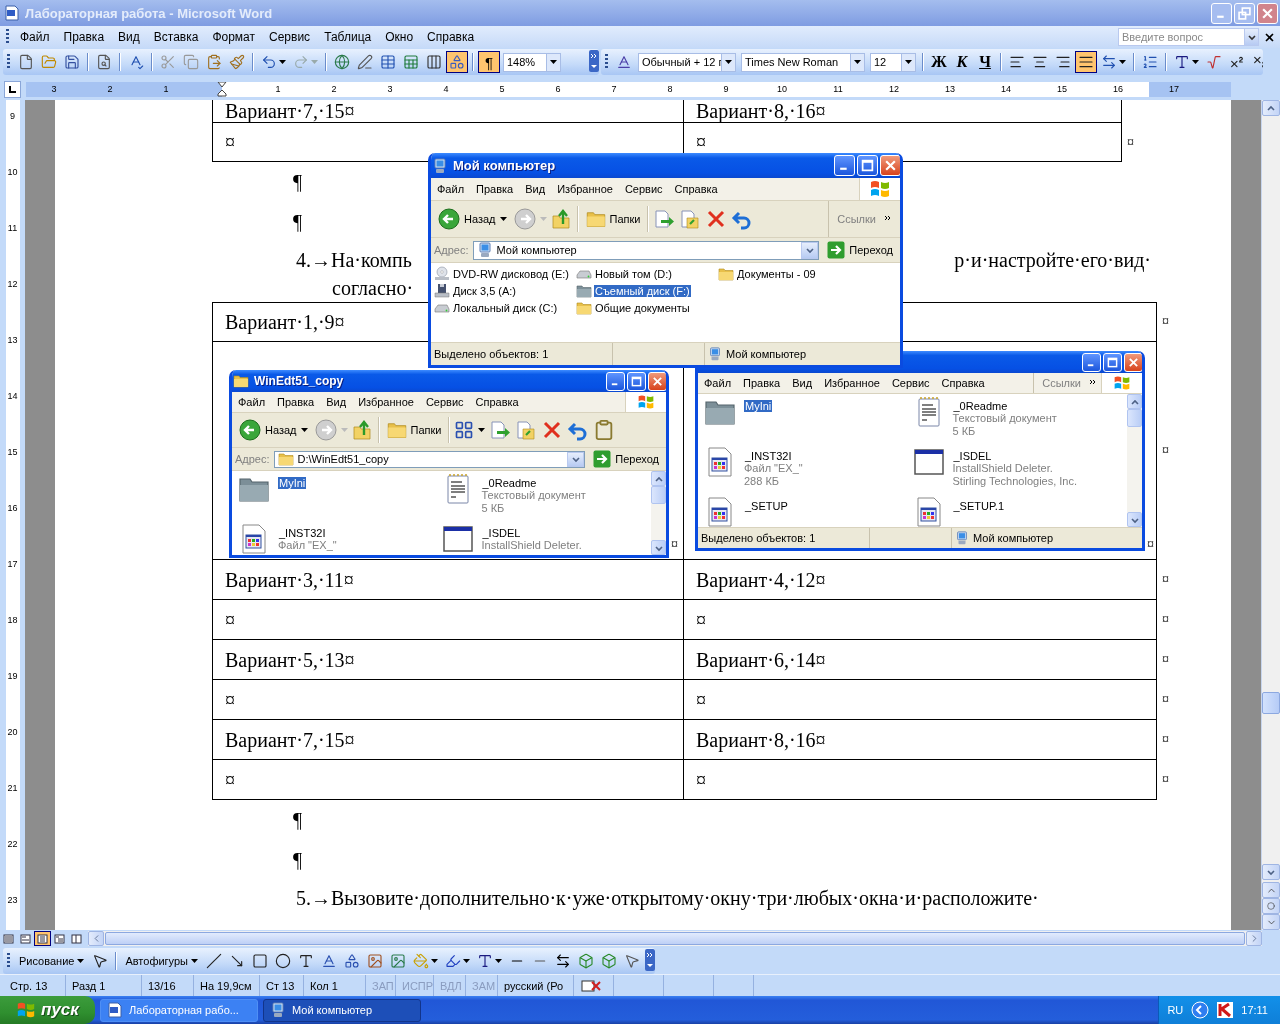 This screenshot has height=1024, width=1280. I want to click on minimize-button, so click(1091, 362).